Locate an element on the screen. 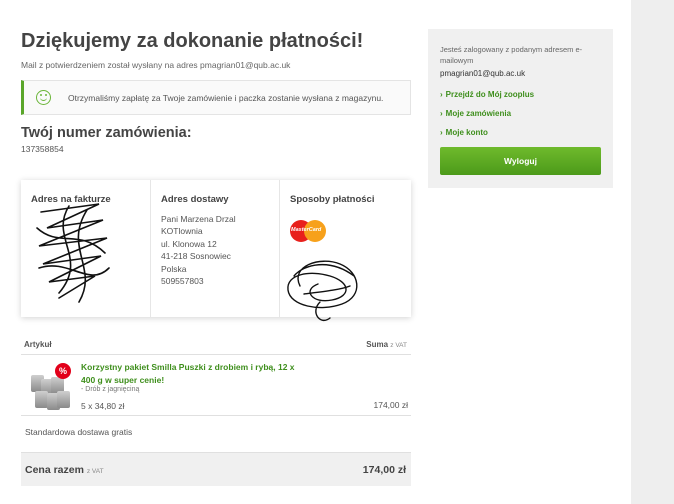 The width and height of the screenshot is (674, 504). order-number-label: Twój numer zamówienia: is located at coordinates (106, 133).